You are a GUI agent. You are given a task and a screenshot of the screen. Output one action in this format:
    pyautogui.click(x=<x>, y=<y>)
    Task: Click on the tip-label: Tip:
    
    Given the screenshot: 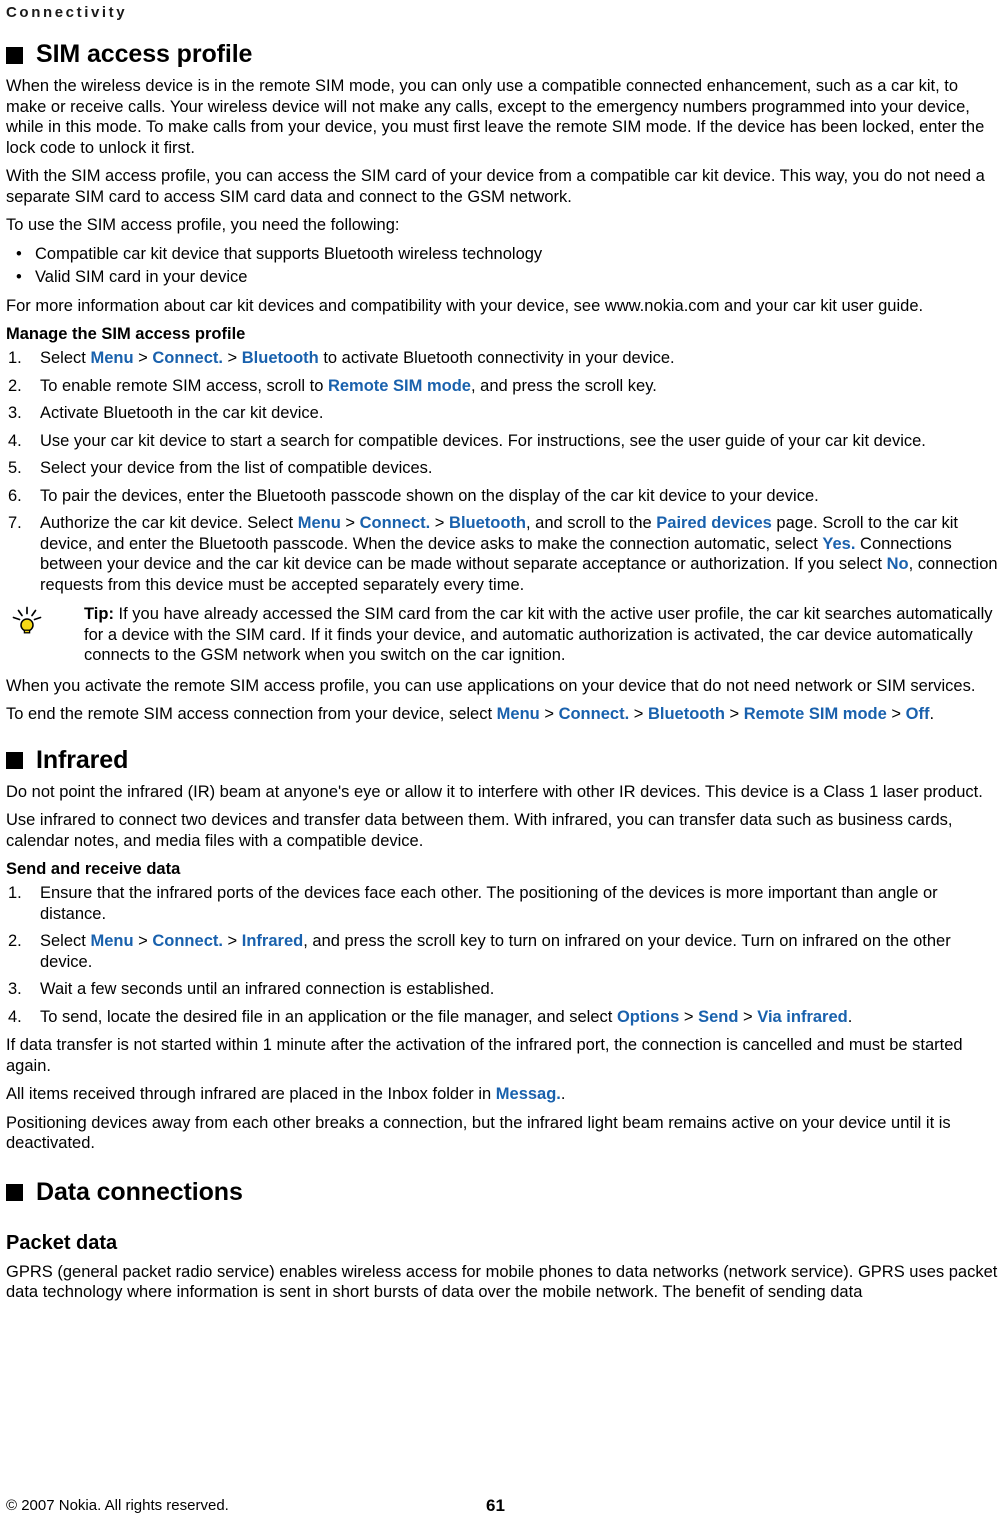 What is the action you would take?
    pyautogui.click(x=99, y=614)
    